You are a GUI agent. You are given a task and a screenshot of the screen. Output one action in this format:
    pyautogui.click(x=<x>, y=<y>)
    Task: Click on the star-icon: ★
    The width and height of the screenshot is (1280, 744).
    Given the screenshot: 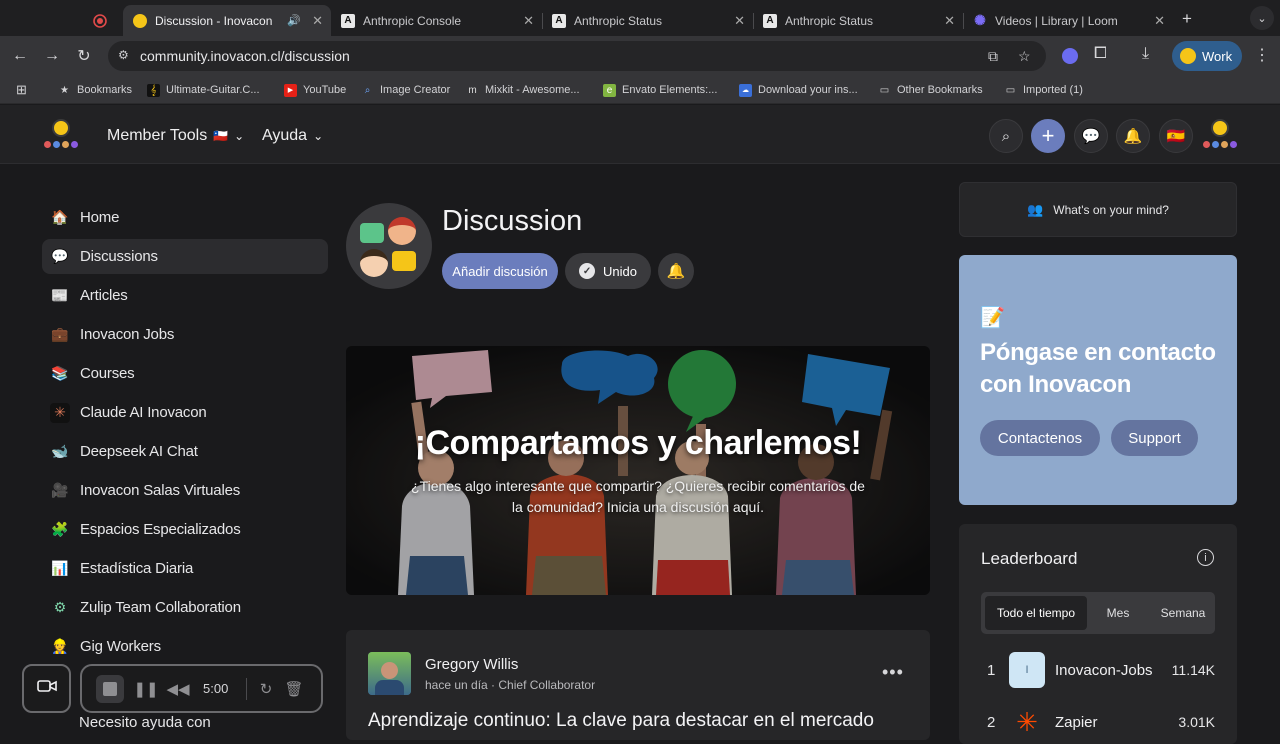 What is the action you would take?
    pyautogui.click(x=64, y=90)
    